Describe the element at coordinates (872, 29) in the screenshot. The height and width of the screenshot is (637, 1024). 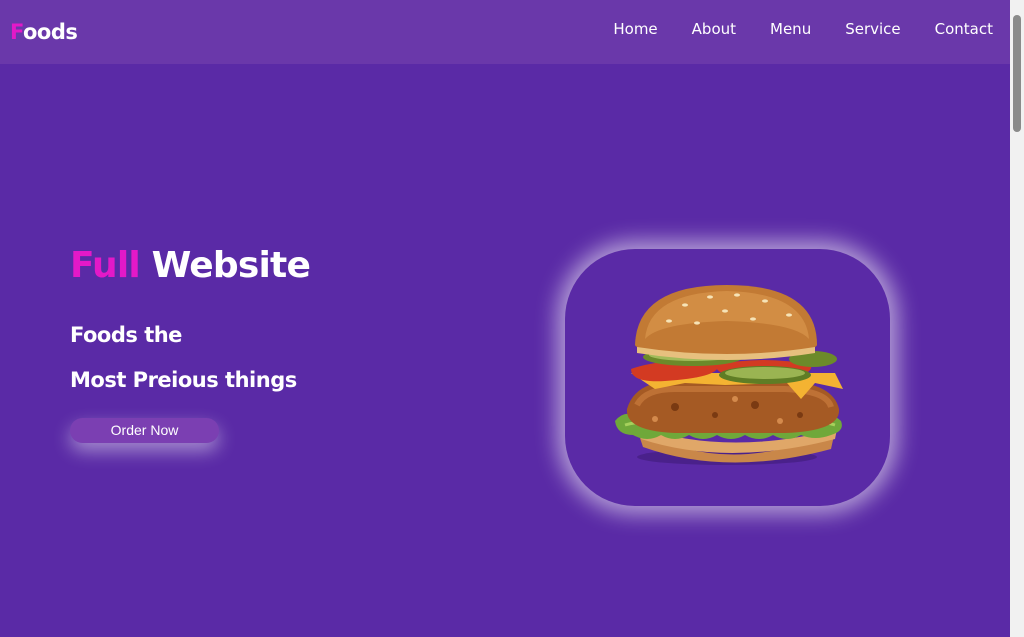
I see `nav-service: Service` at that location.